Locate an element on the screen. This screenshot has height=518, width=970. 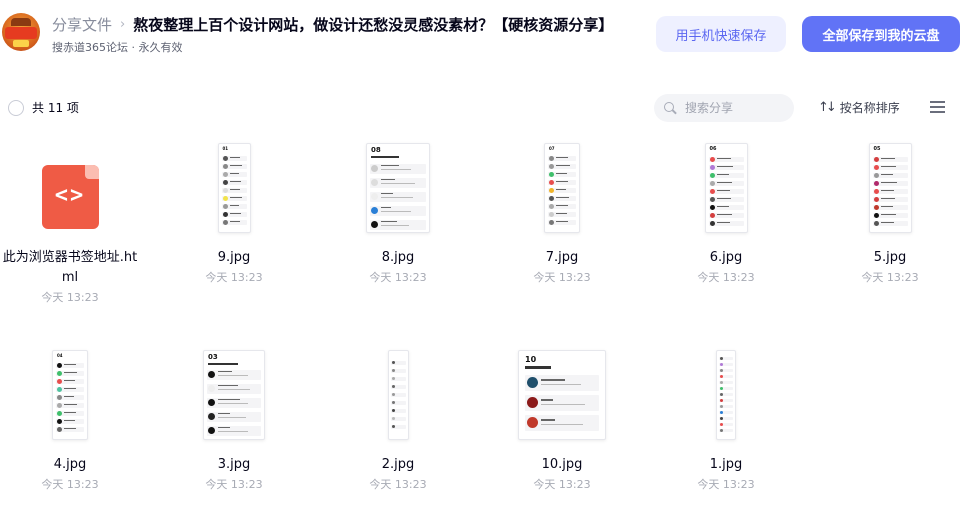
file-name: 10.jpg is located at coordinates (562, 465).